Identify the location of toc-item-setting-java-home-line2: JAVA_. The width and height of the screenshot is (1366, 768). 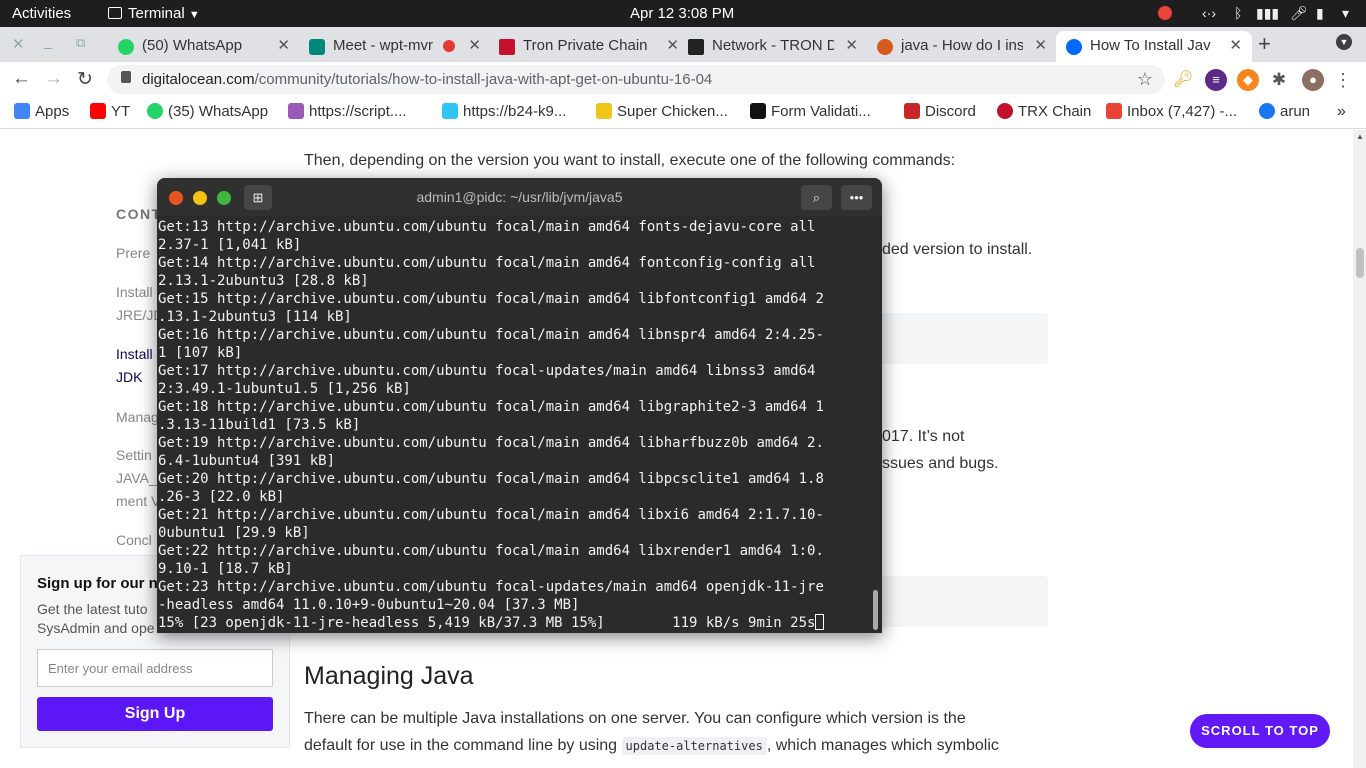
(136, 478).